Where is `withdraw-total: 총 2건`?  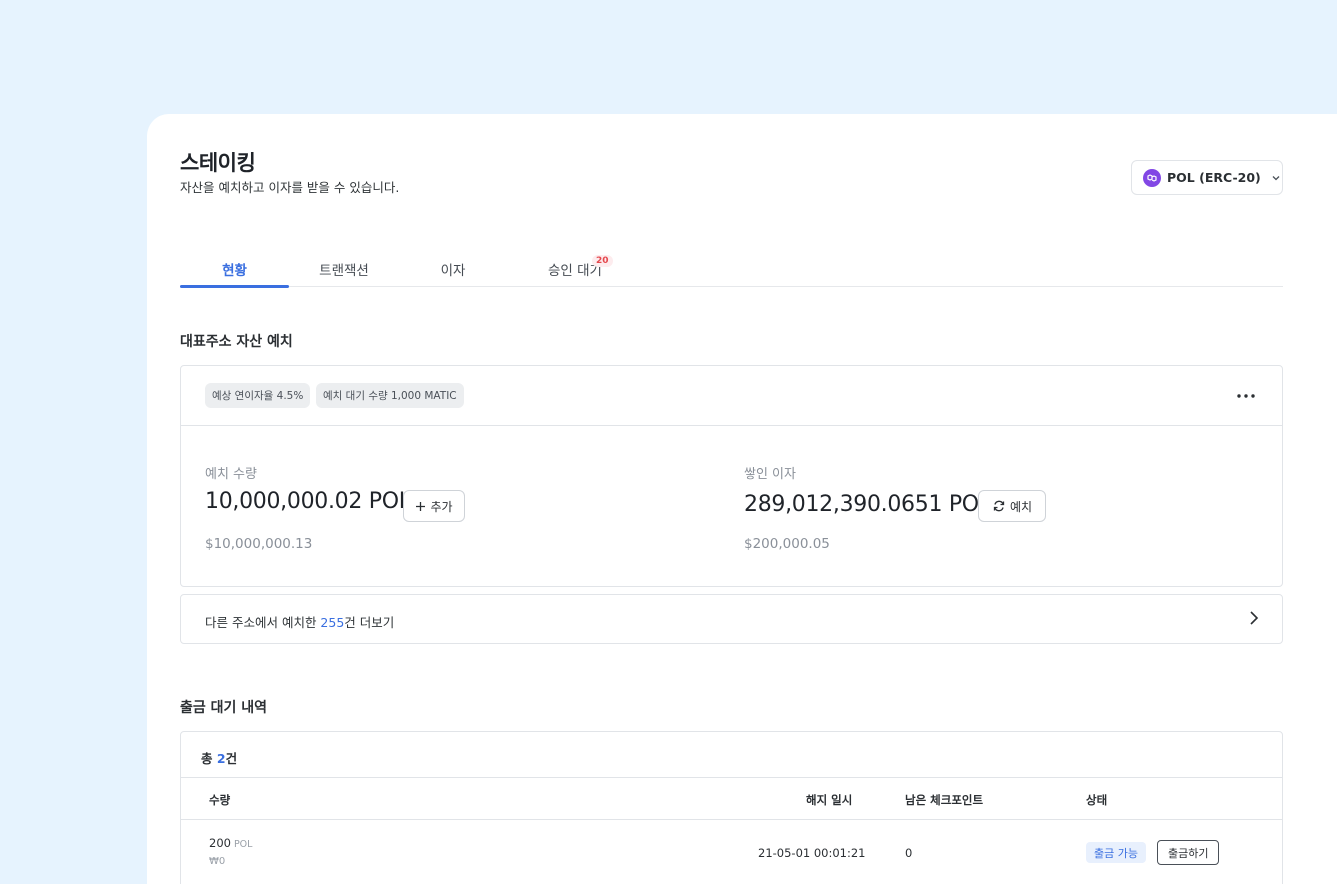
withdraw-total: 총 2건 is located at coordinates (219, 758).